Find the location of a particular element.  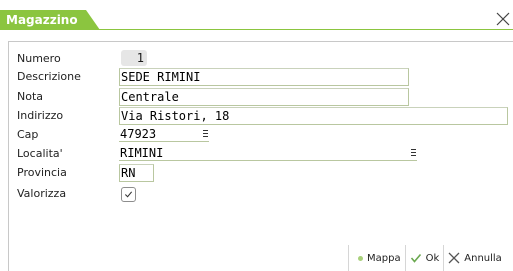

cap-field: 47923 is located at coordinates (164, 134).